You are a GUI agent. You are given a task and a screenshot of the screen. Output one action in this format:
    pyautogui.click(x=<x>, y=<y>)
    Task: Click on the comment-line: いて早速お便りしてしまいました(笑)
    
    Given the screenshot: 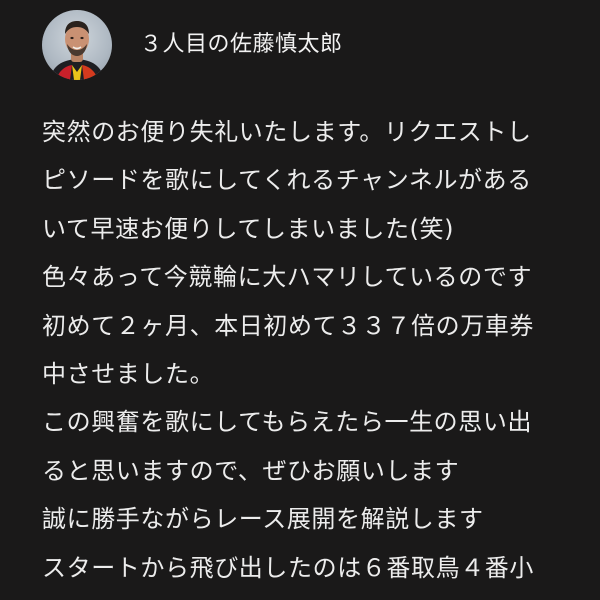 What is the action you would take?
    pyautogui.click(x=248, y=228)
    